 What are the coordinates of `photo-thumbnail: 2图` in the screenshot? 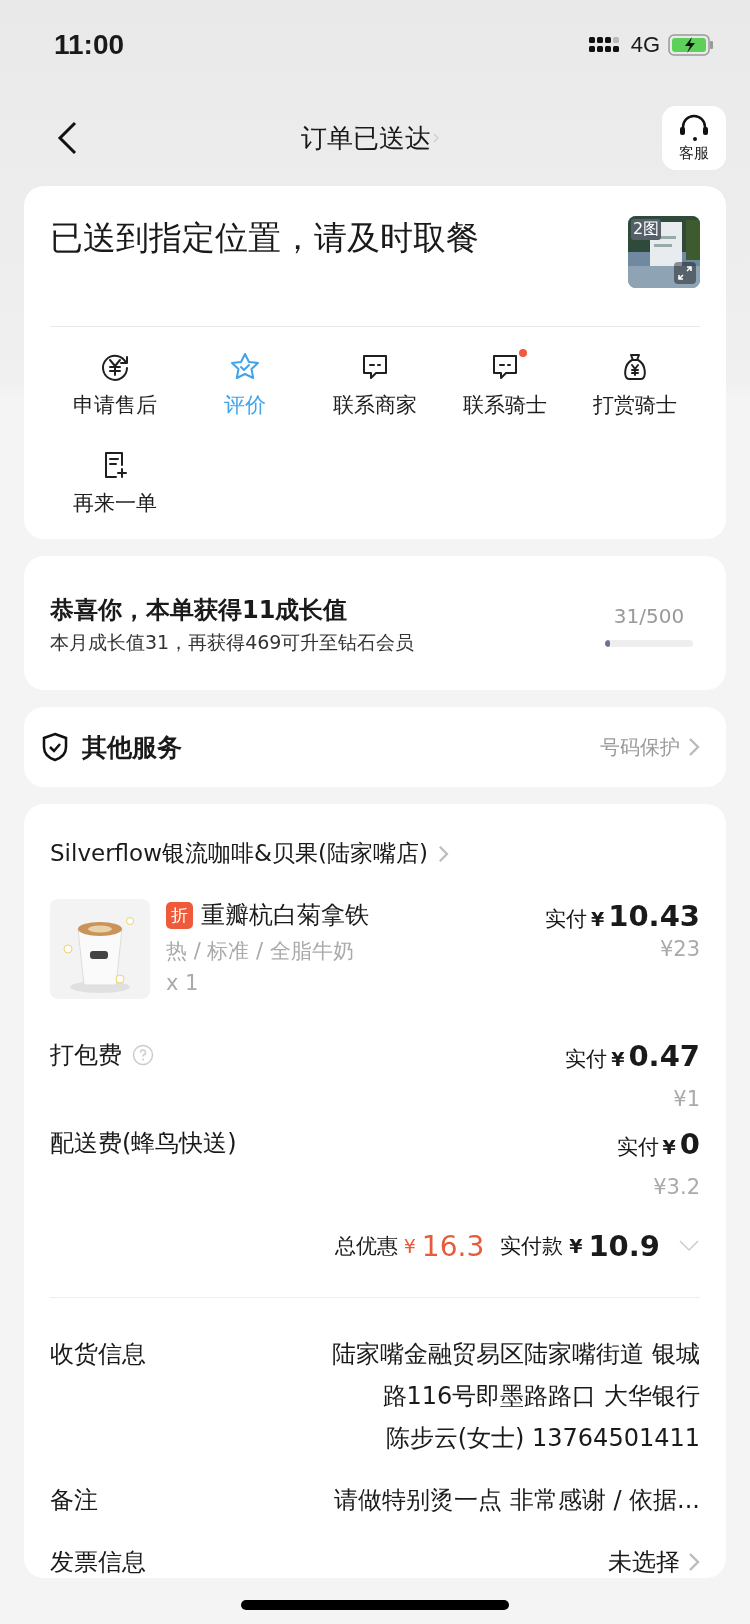 It's located at (664, 252).